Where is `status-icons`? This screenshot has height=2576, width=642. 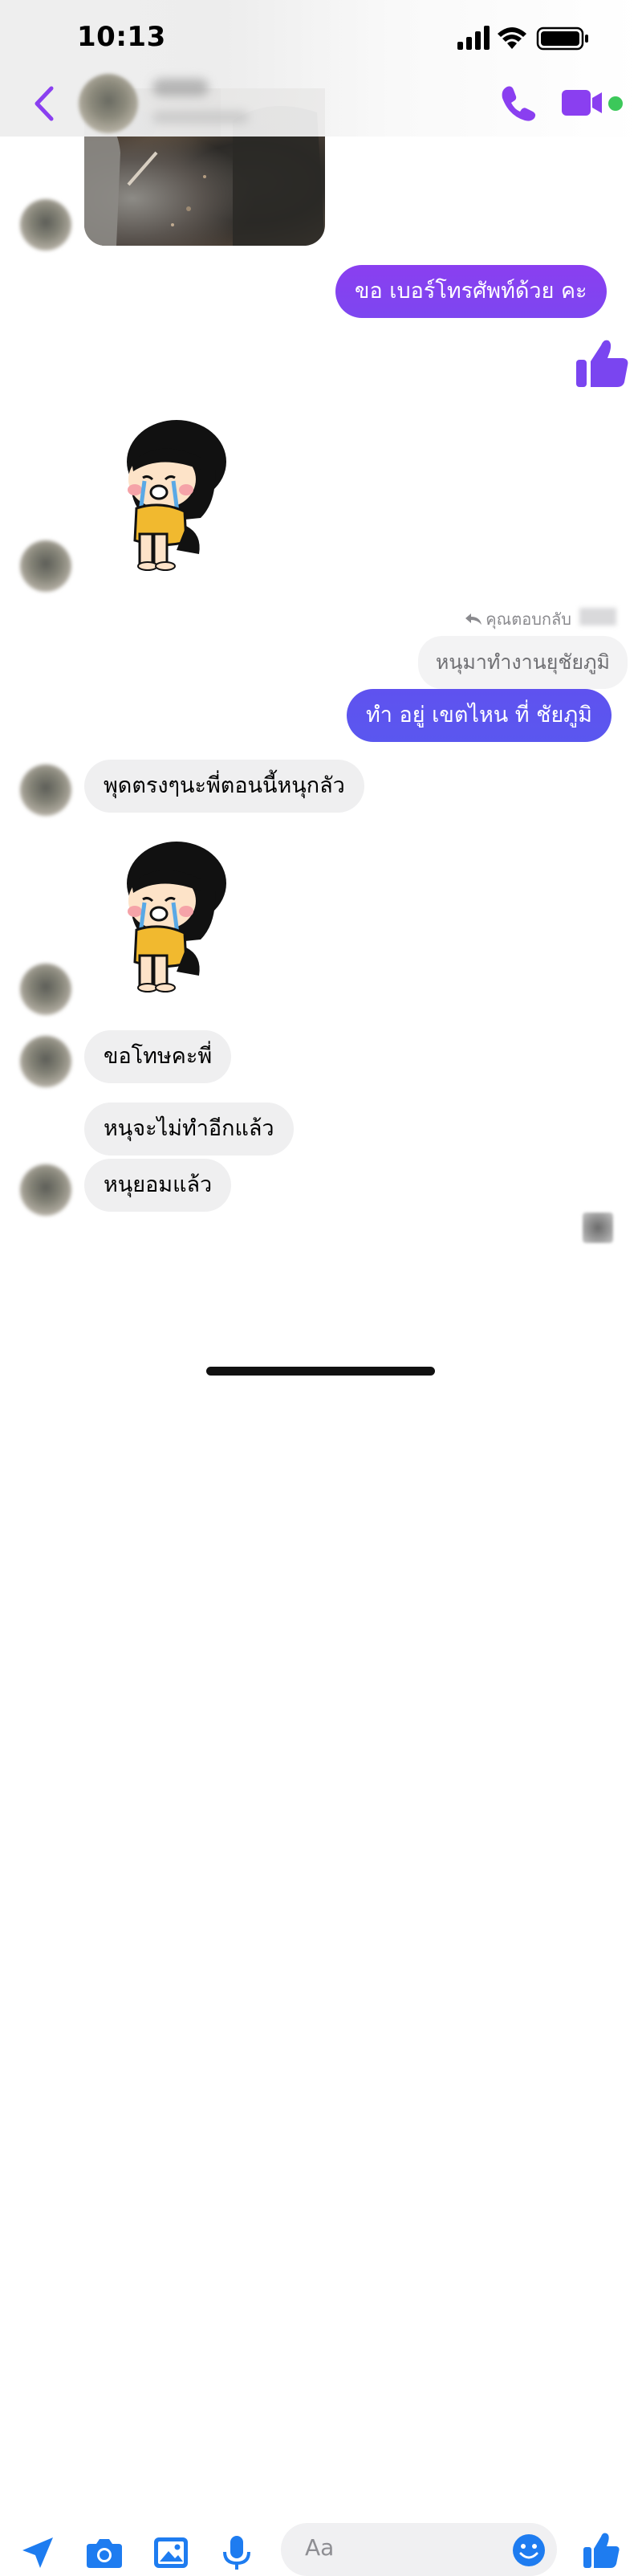
status-icons is located at coordinates (525, 37).